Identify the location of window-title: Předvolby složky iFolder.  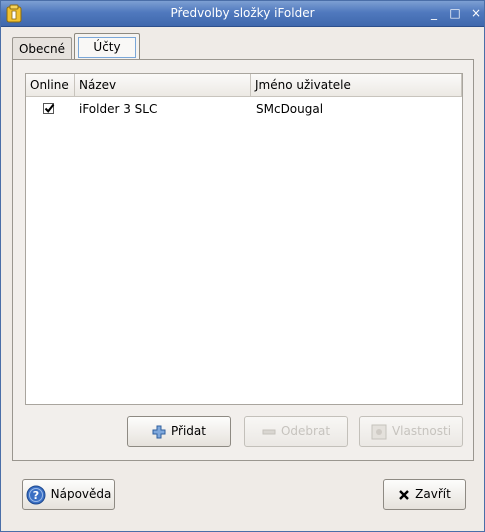
(242, 13).